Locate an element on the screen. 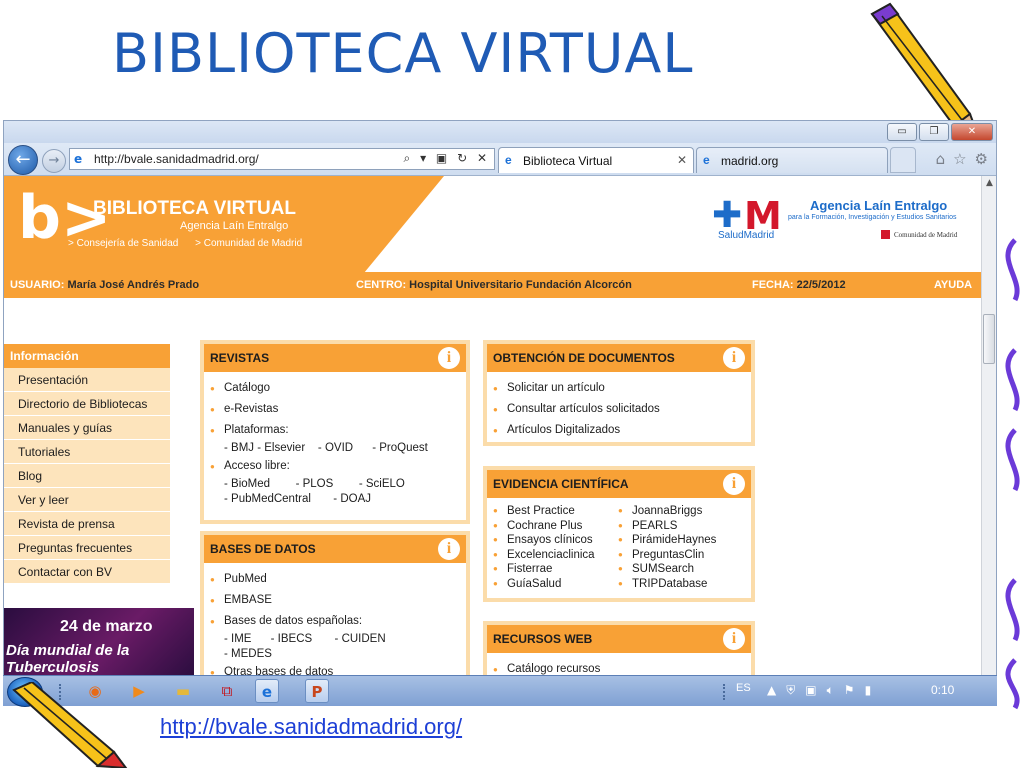 The height and width of the screenshot is (768, 1024). list-item: Excelenciaclinica is located at coordinates (555, 555).